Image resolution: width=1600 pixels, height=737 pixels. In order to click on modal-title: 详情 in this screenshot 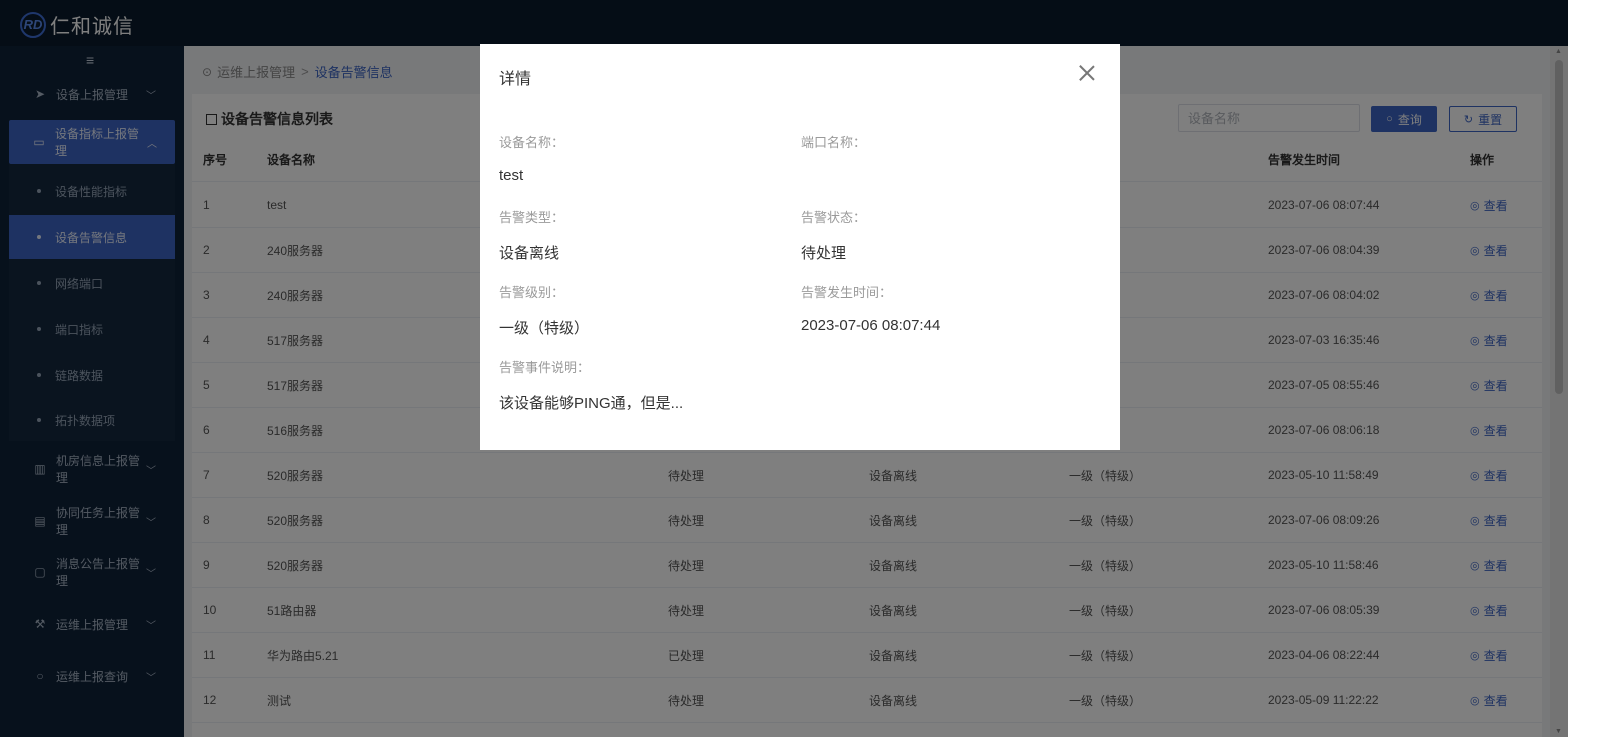, I will do `click(515, 79)`.